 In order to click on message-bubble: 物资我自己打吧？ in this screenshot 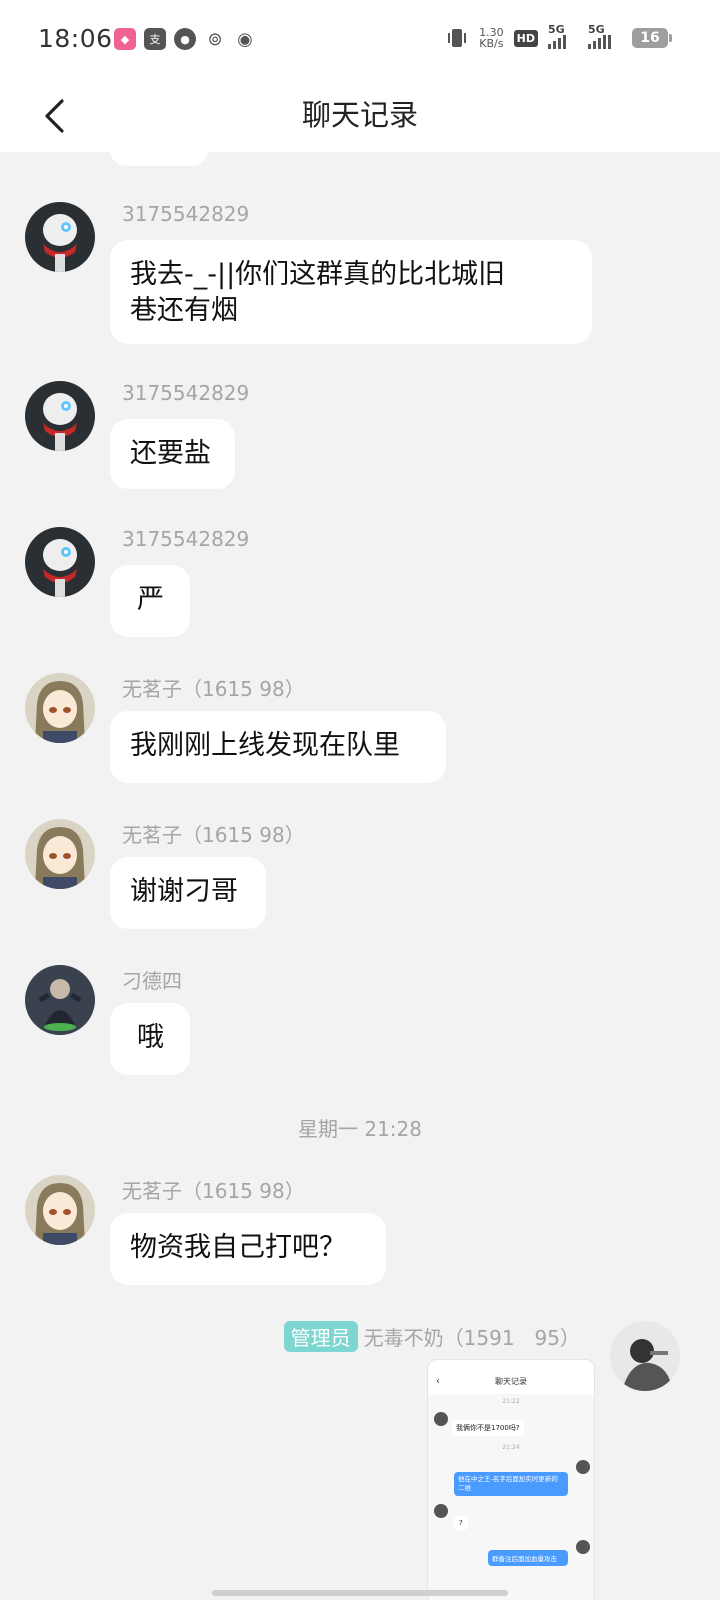, I will do `click(248, 1249)`.